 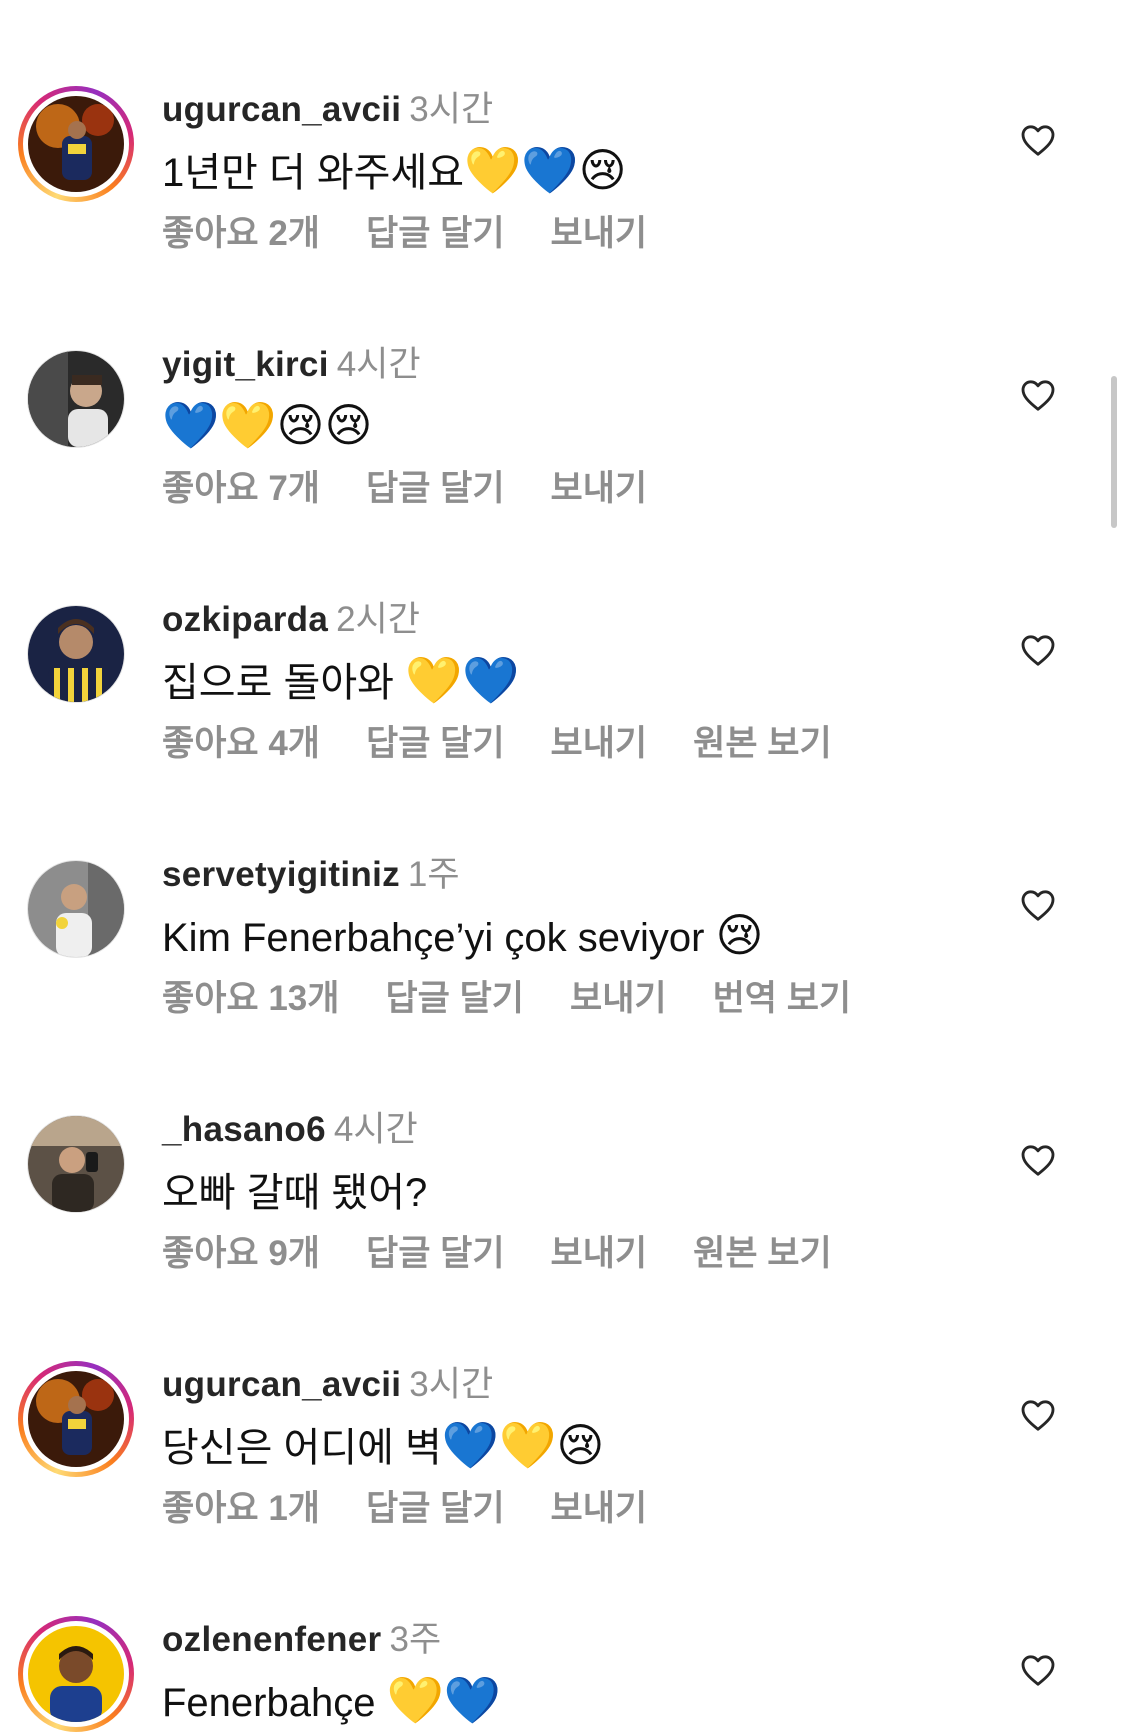 What do you see at coordinates (244, 1129) in the screenshot?
I see `username: _hasano6` at bounding box center [244, 1129].